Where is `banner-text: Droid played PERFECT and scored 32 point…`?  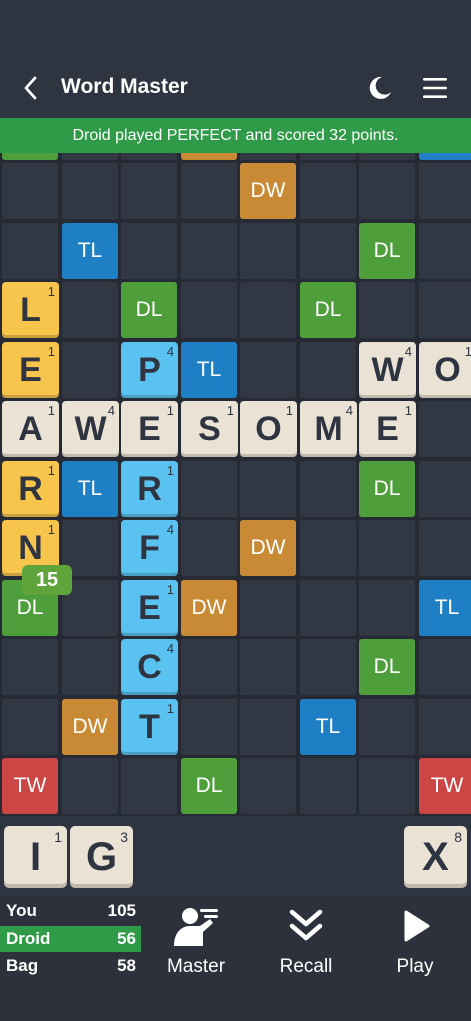
banner-text: Droid played PERFECT and scored 32 point… is located at coordinates (235, 135).